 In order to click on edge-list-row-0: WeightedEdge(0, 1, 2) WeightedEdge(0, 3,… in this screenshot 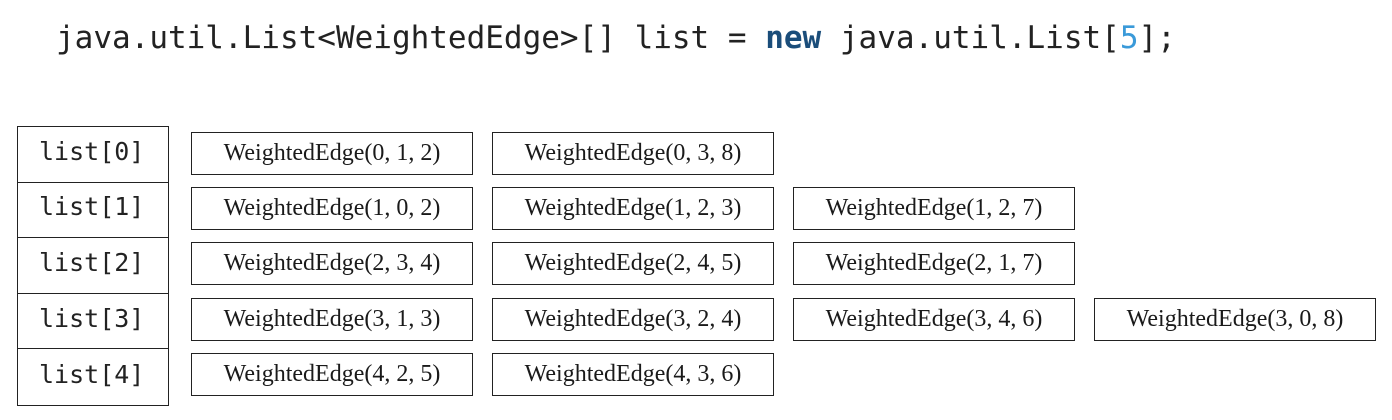, I will do `click(492, 154)`.